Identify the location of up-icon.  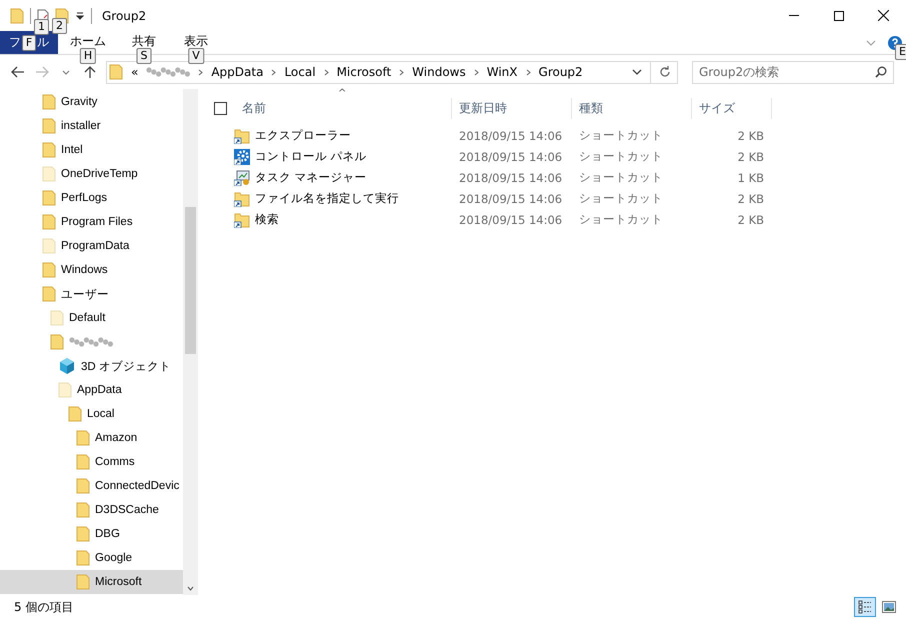
(90, 72).